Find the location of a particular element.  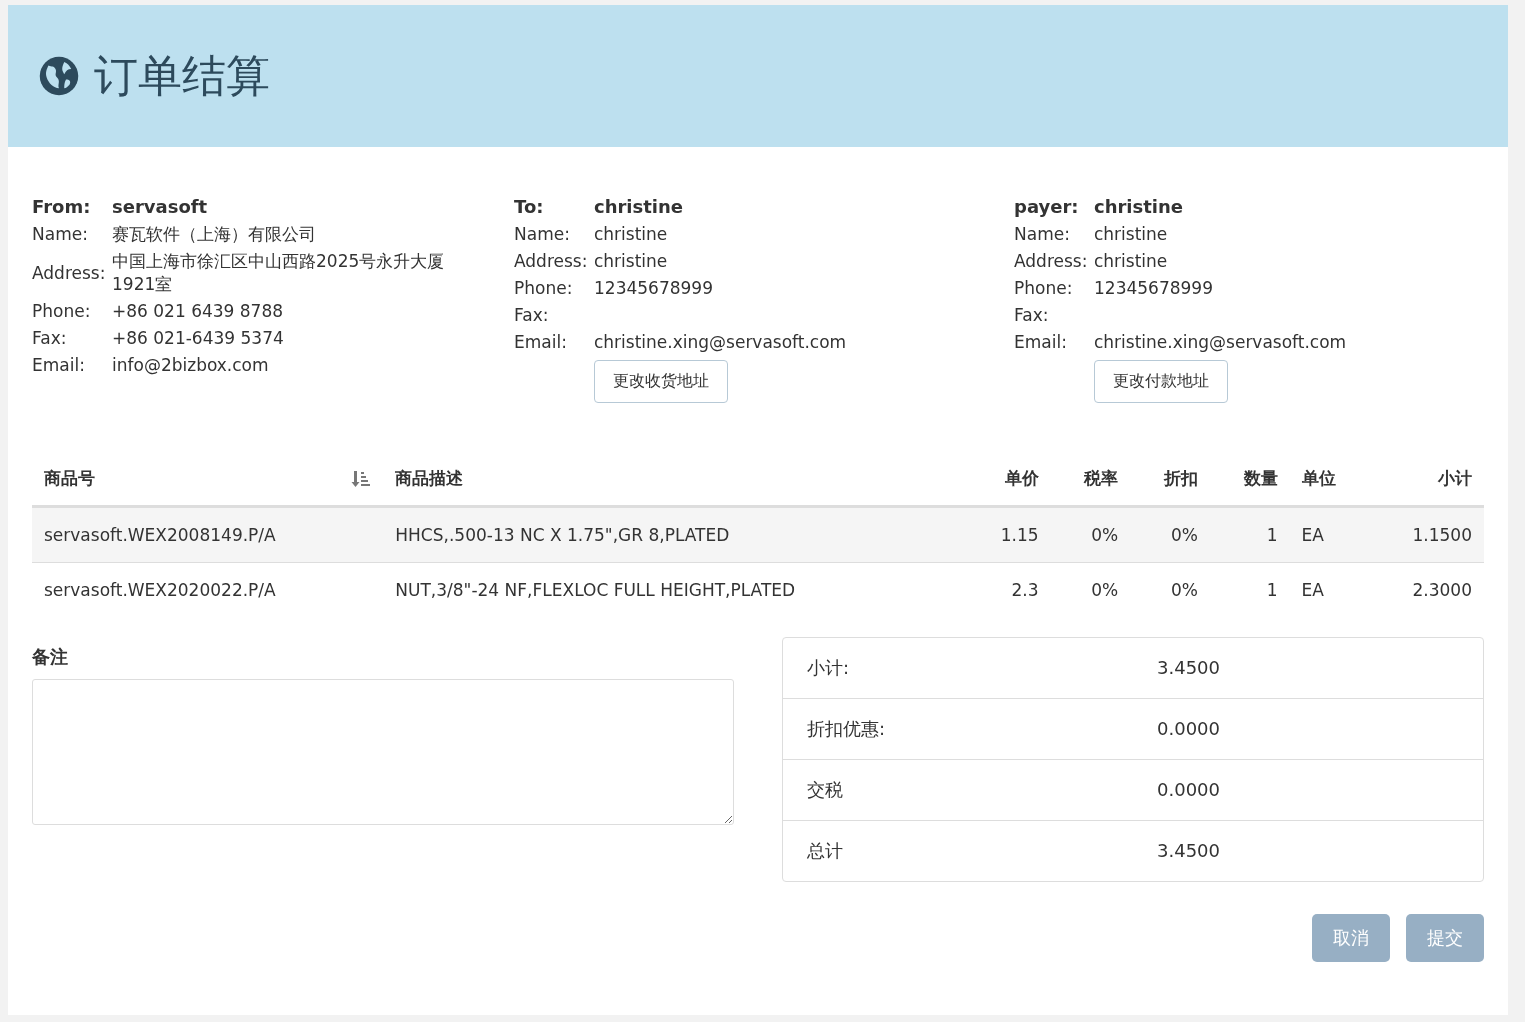

column-header: 商品描述 is located at coordinates (429, 478).